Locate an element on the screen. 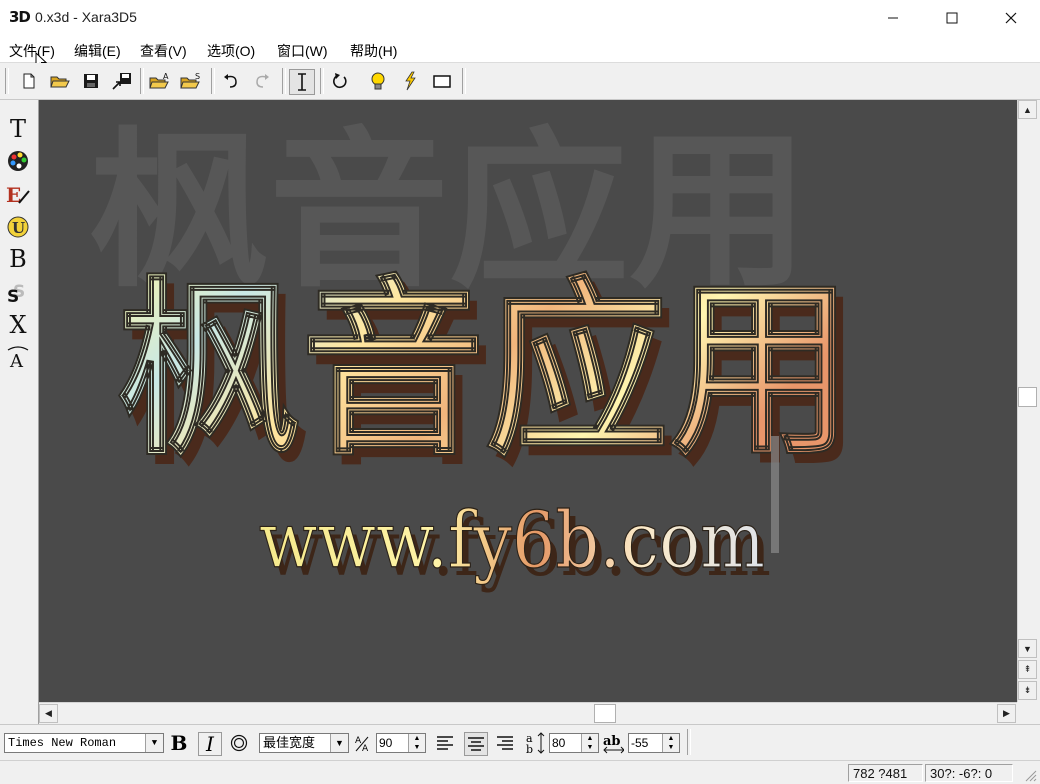 This screenshot has height=784, width=1040. horizontal-scrollbar: ◀ ▶ is located at coordinates (528, 713).